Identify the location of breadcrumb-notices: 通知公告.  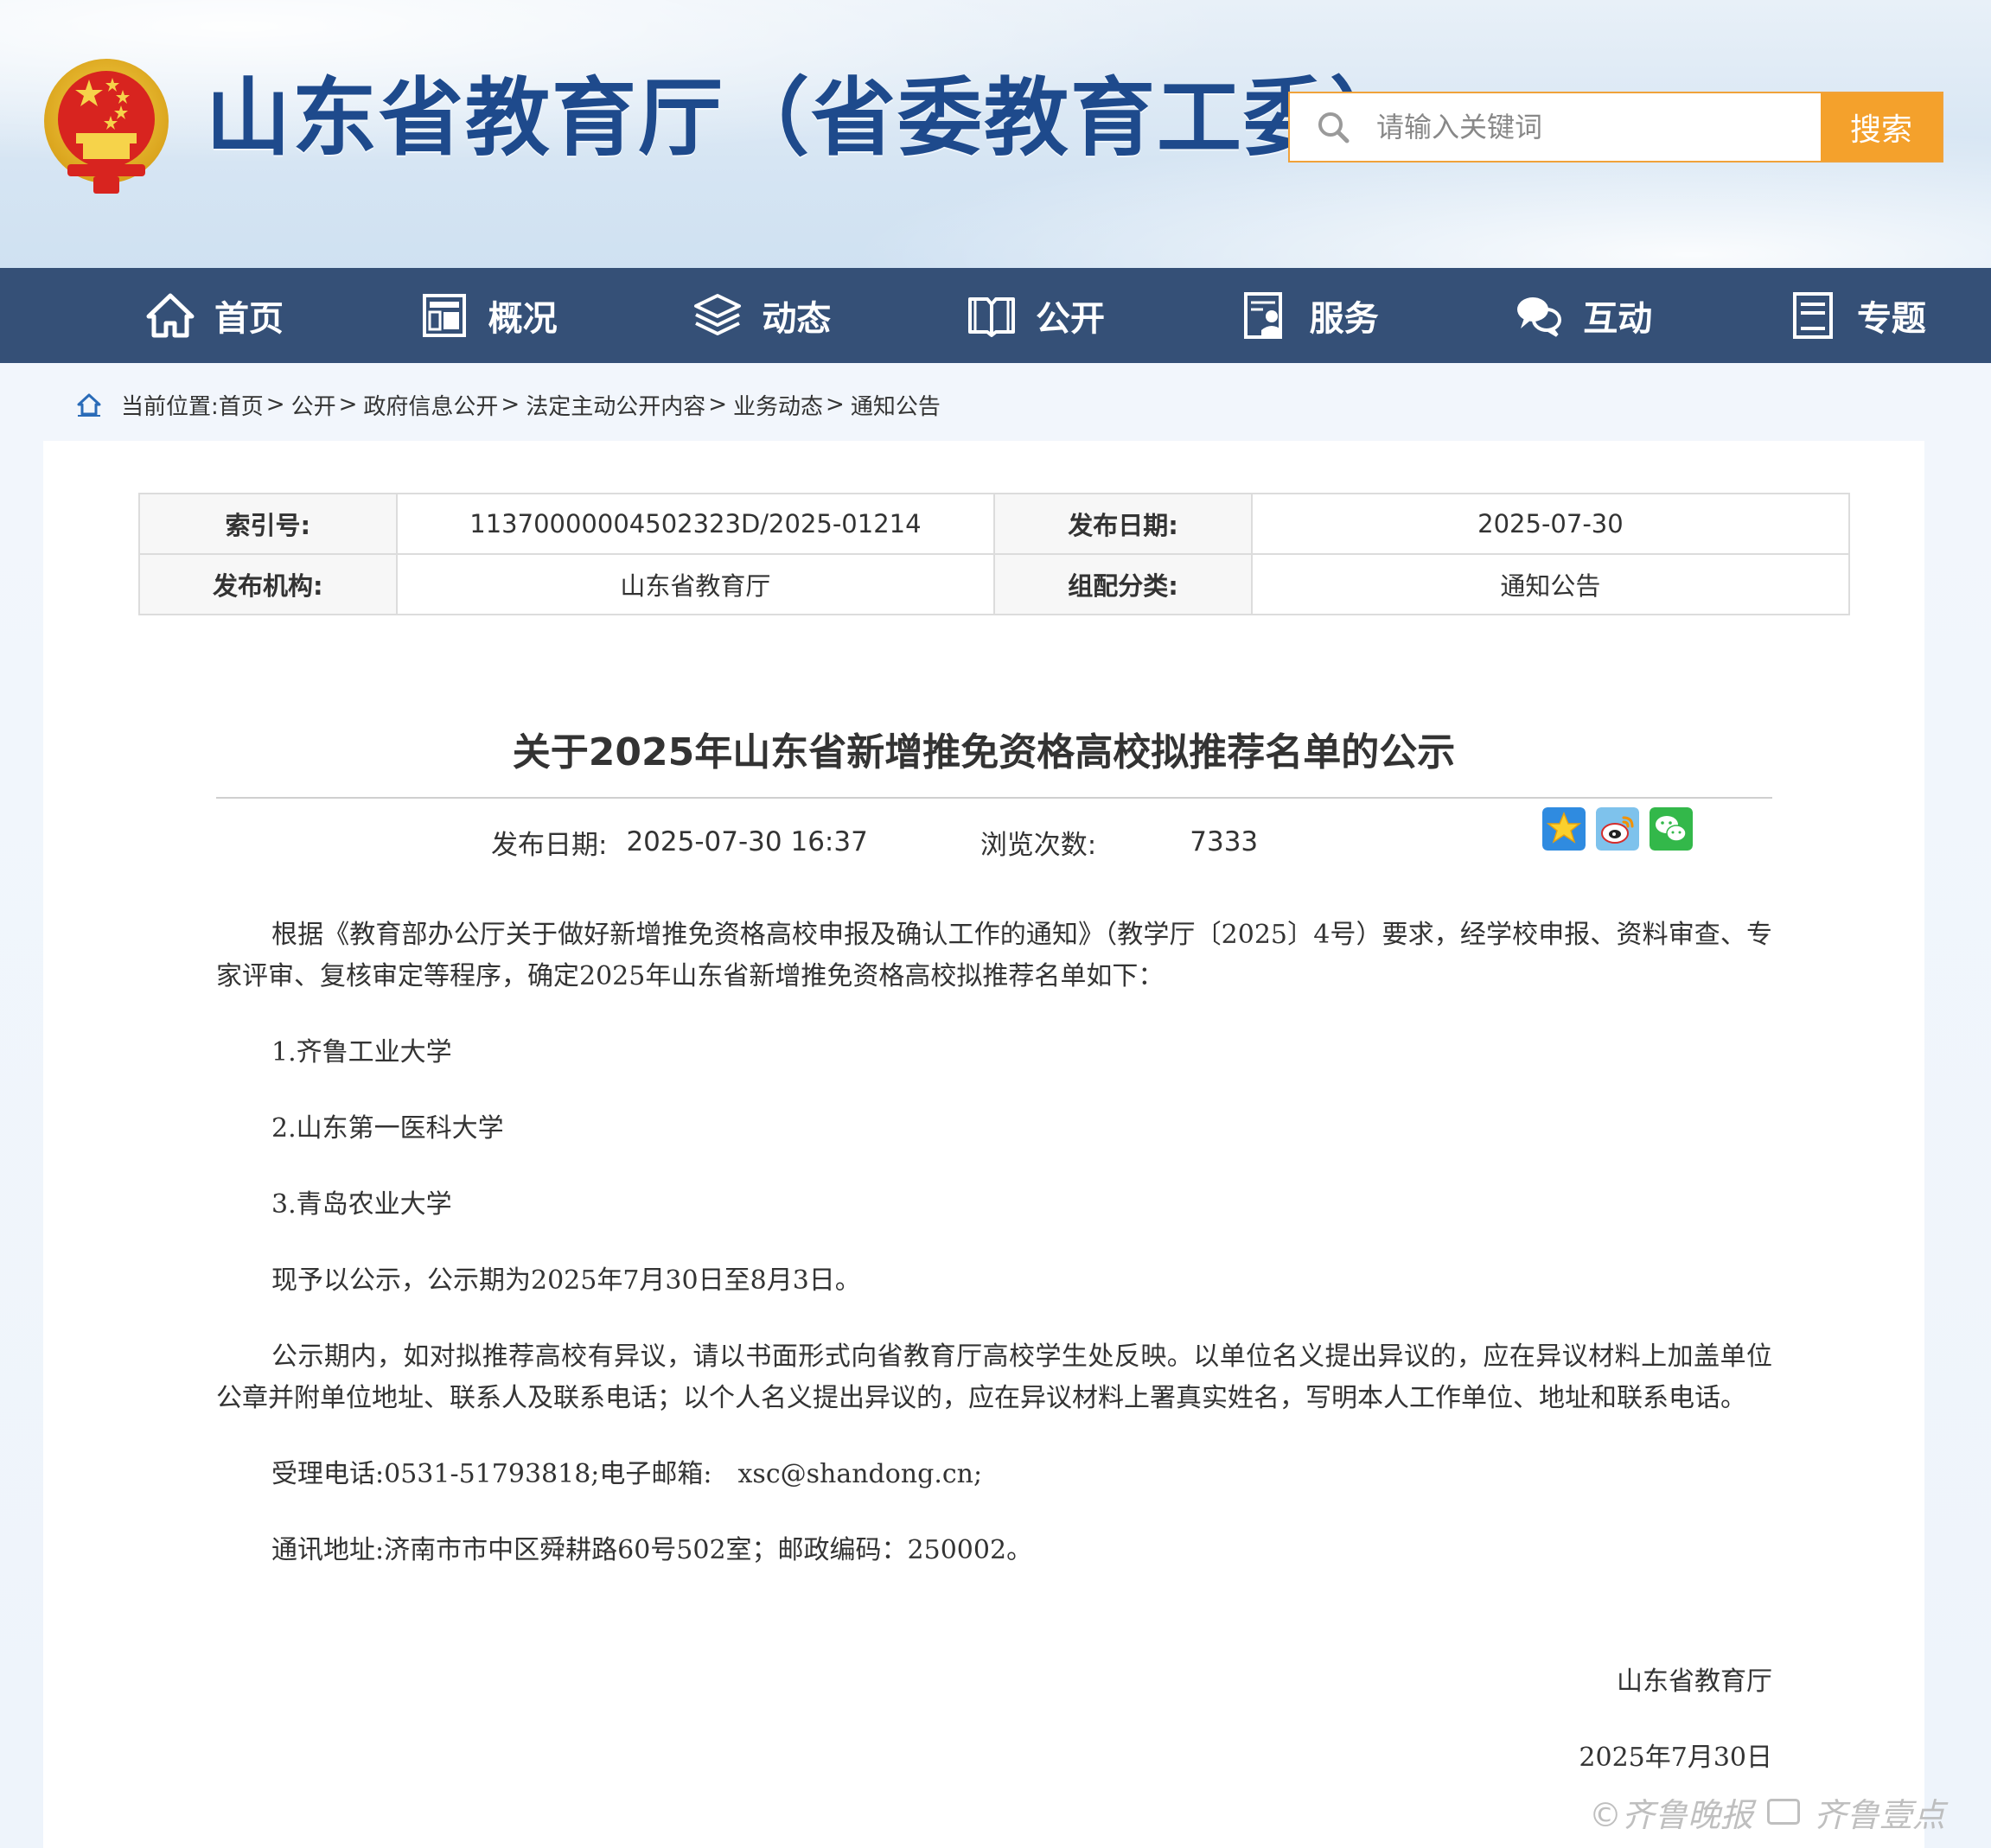
(896, 405).